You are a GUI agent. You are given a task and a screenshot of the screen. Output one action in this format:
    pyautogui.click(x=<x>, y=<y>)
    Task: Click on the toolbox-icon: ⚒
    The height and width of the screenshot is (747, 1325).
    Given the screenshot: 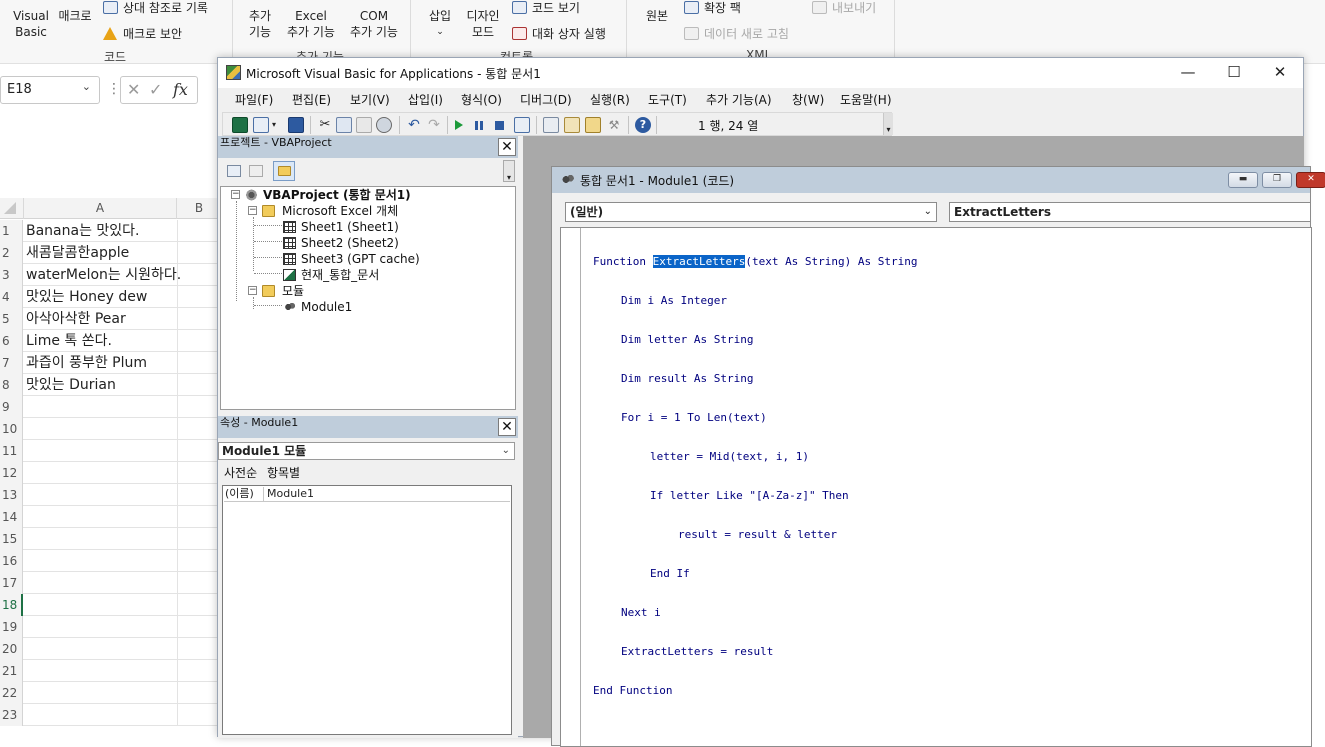 What is the action you would take?
    pyautogui.click(x=614, y=125)
    